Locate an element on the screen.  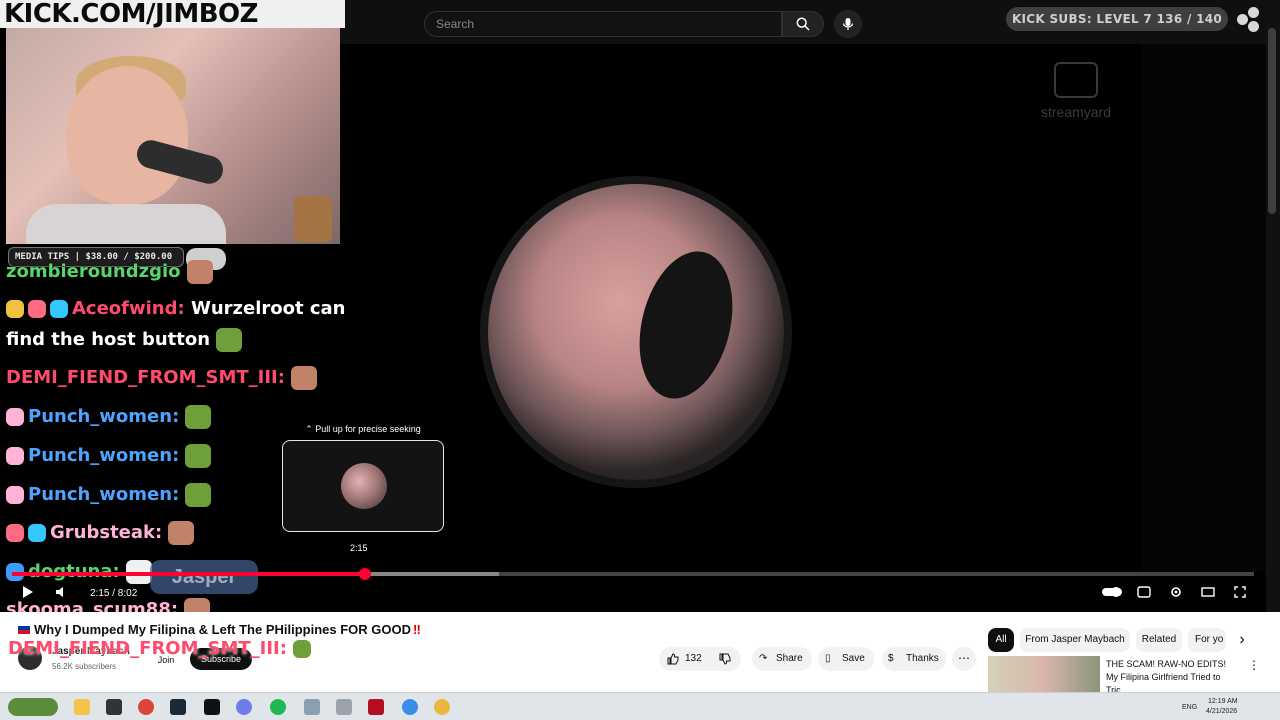
more-actions-button: ⋯ is located at coordinates (964, 659).